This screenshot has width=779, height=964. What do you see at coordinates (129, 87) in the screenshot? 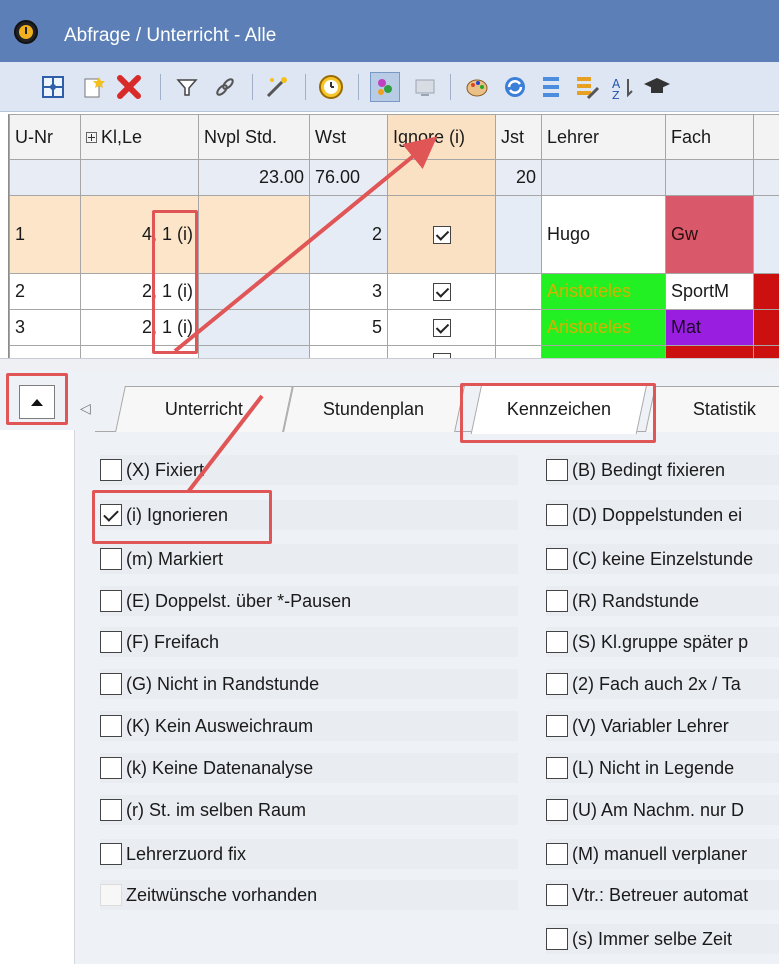
I see `delete-icon` at bounding box center [129, 87].